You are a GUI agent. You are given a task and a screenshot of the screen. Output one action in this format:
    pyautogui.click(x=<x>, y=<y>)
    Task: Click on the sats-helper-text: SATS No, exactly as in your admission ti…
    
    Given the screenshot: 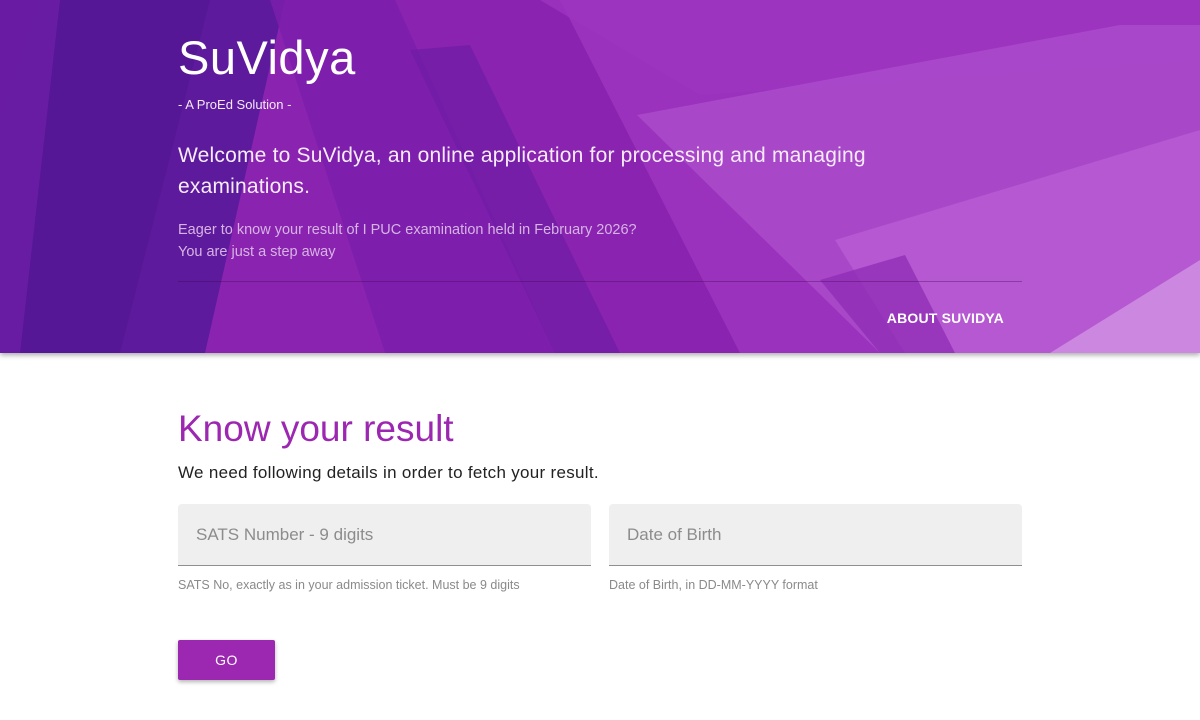 What is the action you would take?
    pyautogui.click(x=349, y=585)
    